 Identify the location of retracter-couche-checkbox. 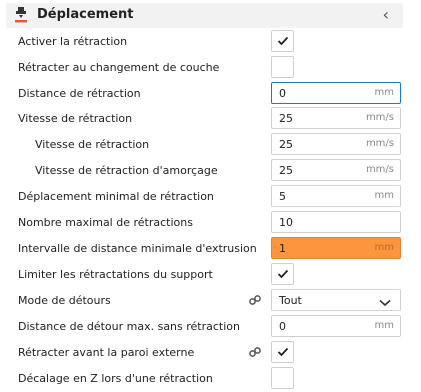
(282, 67).